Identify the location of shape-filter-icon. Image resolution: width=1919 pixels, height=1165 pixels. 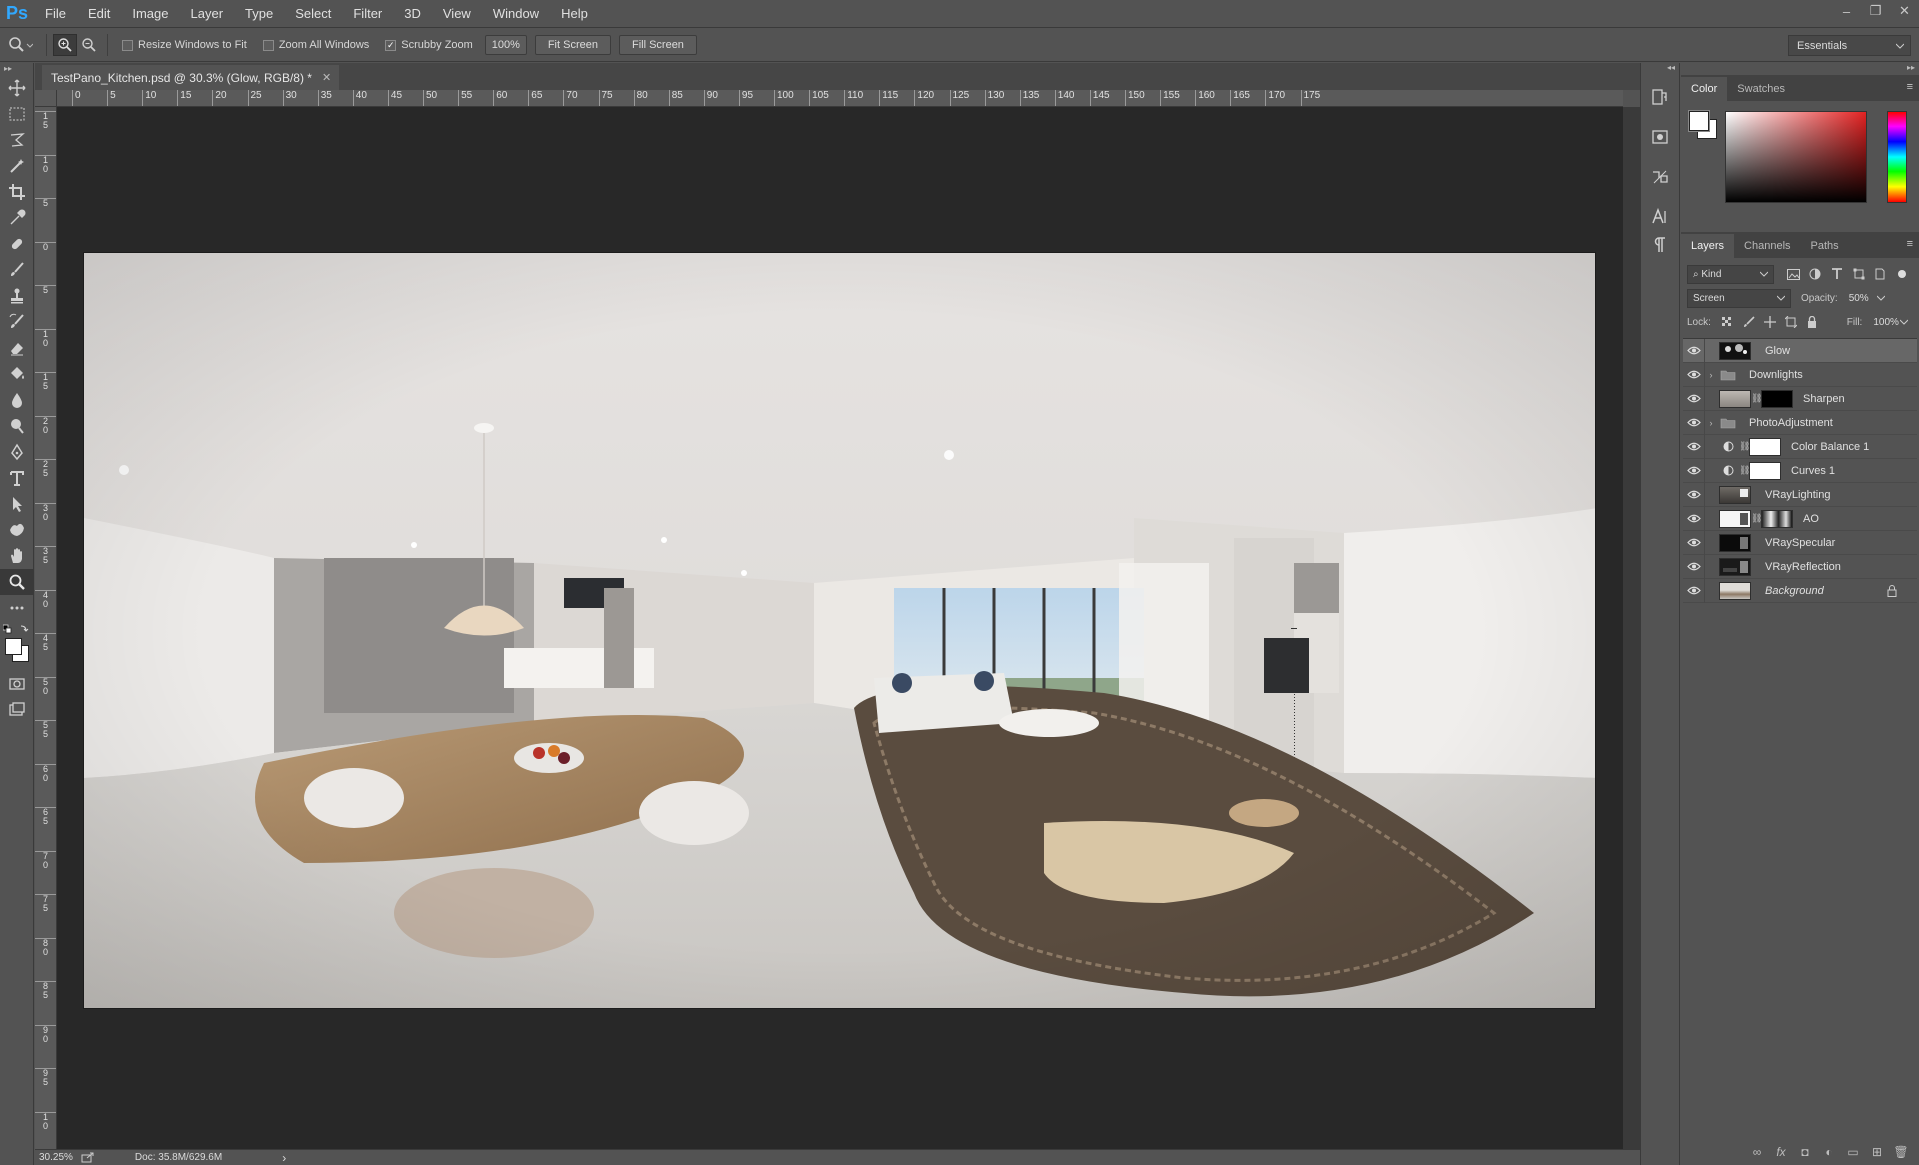
(1859, 274).